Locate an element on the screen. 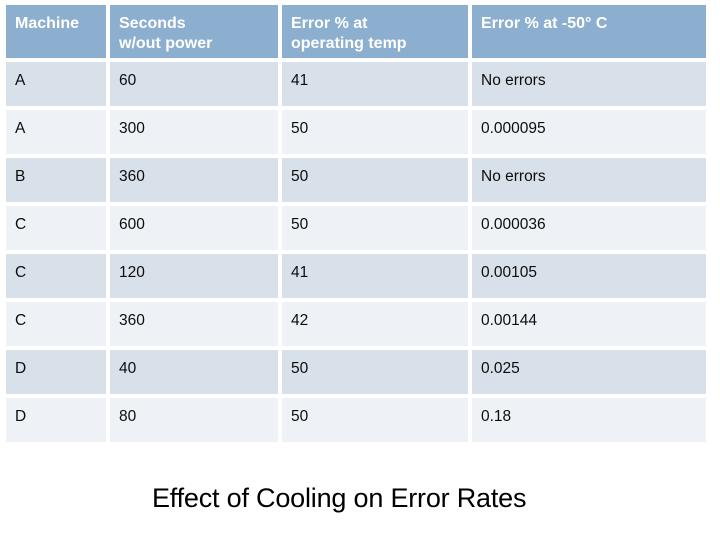  column-header-error-pct-minus50c: Error % at -50° C is located at coordinates (589, 33).